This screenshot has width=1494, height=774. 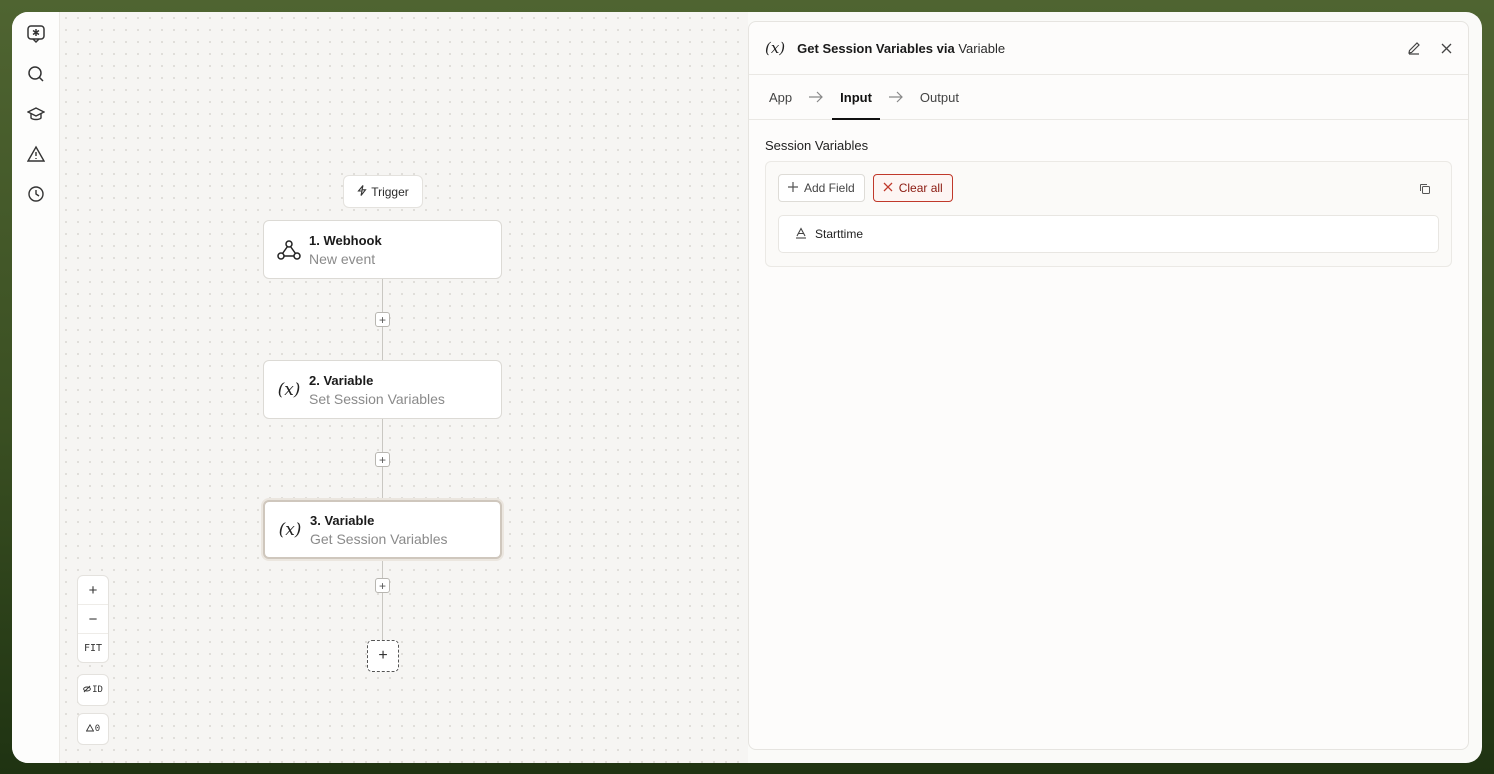 I want to click on zoom-in-button: +, so click(x=93, y=590).